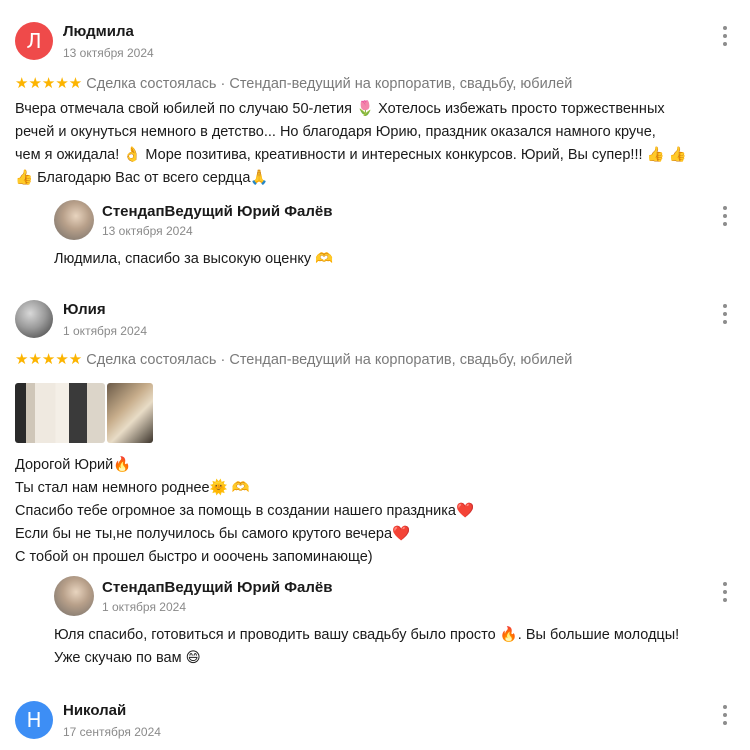 This screenshot has width=750, height=750. I want to click on review-date: 13 октября 2024, so click(108, 53).